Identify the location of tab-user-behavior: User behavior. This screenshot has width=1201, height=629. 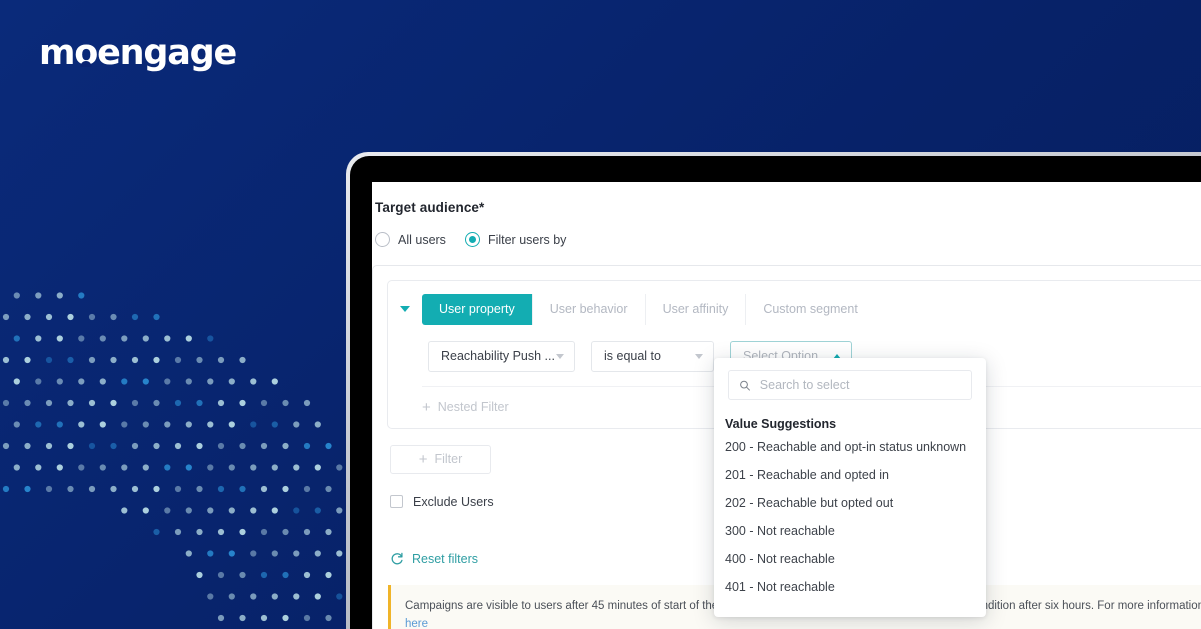
(589, 309).